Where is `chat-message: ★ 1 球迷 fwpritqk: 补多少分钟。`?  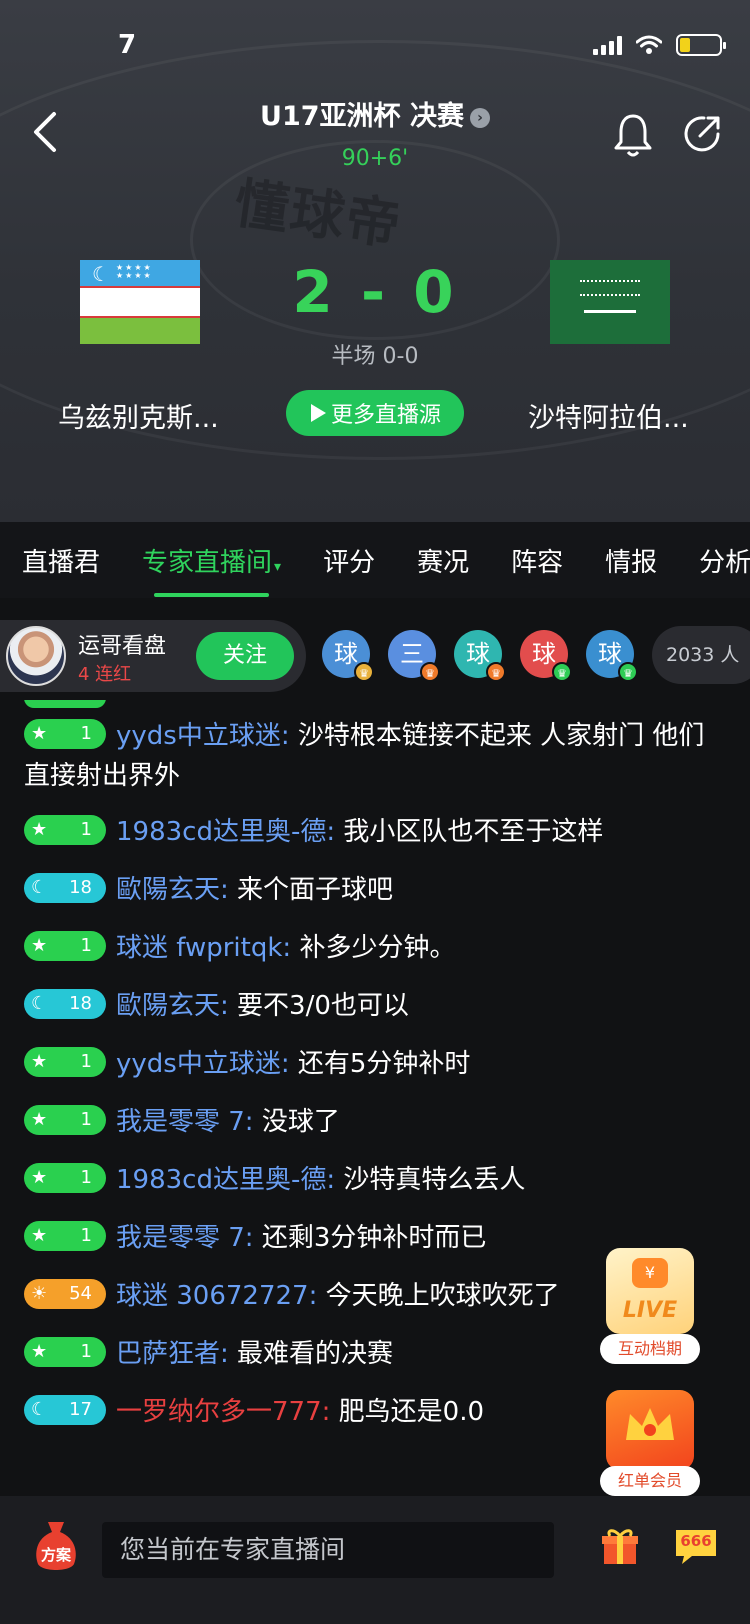
chat-message: ★ 1 球迷 fwpritqk: 补多少分钟。 is located at coordinates (374, 948).